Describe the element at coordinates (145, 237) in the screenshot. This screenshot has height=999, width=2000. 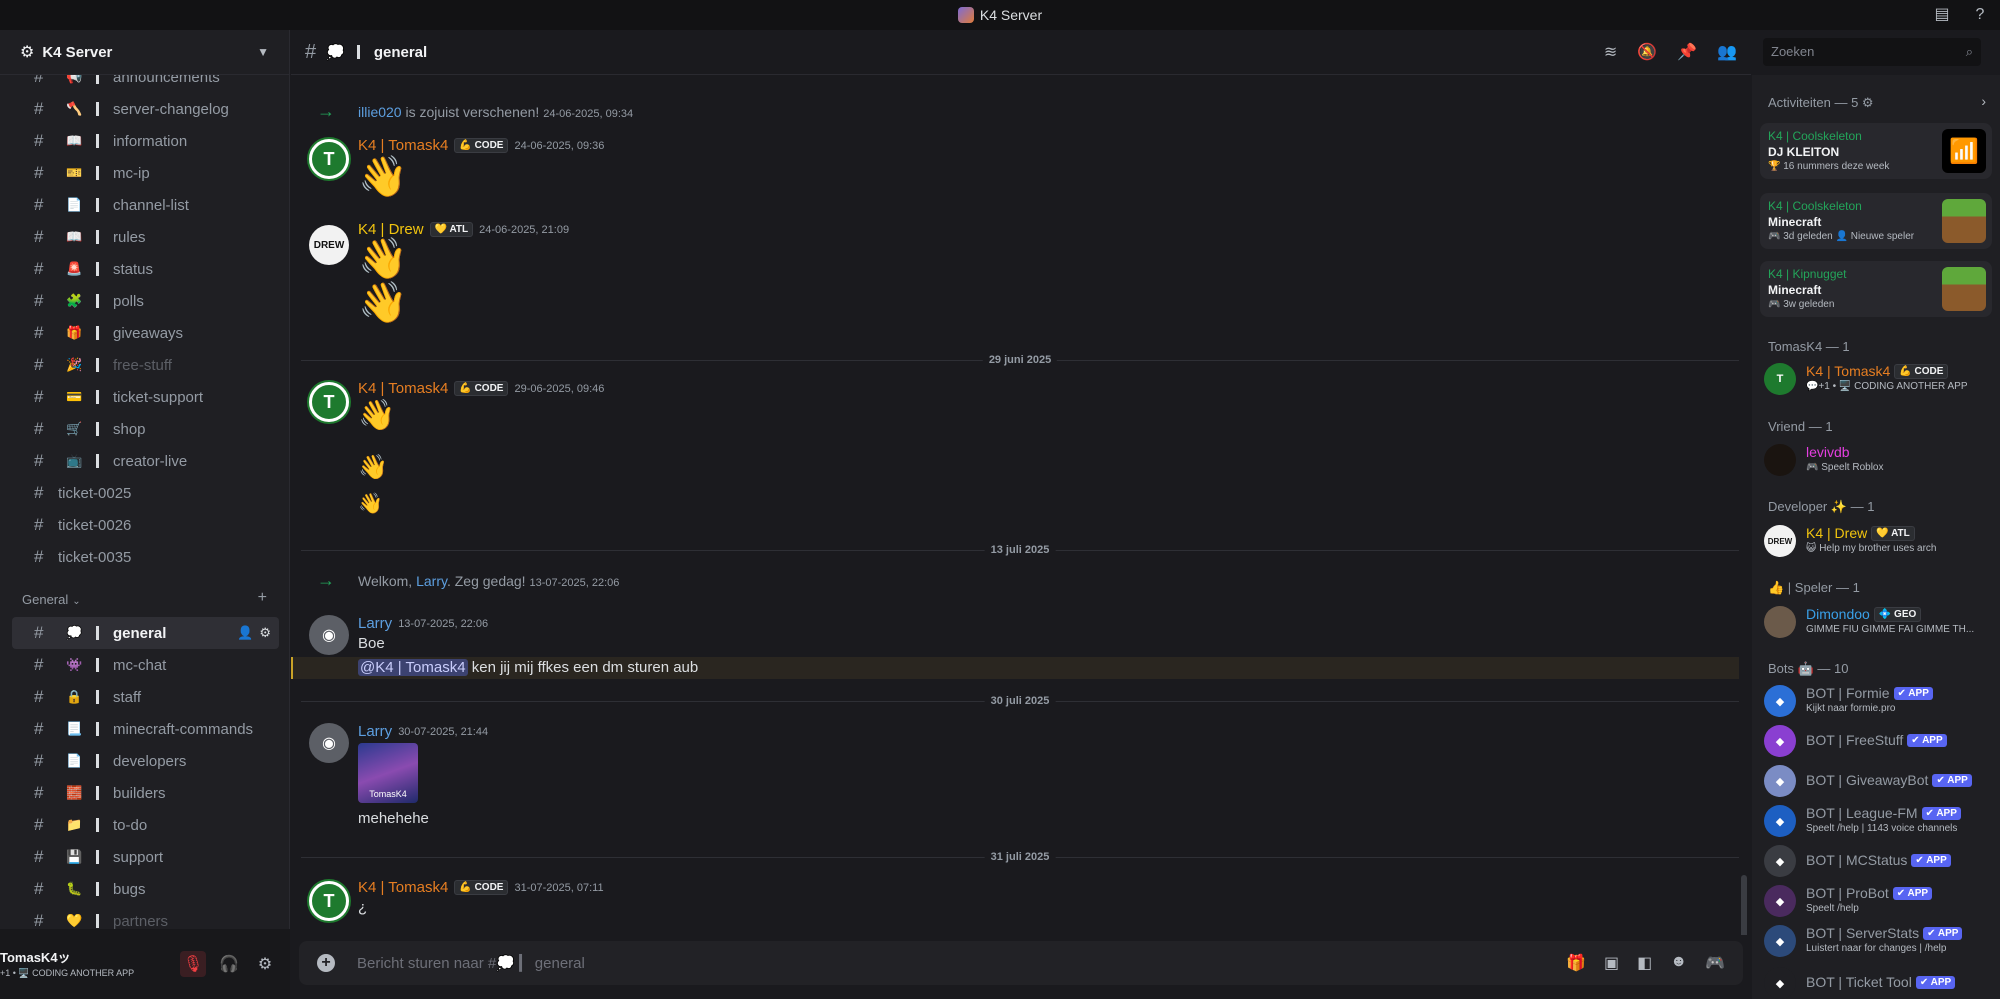
I see `channel-item-rules: # 📖 rules` at that location.